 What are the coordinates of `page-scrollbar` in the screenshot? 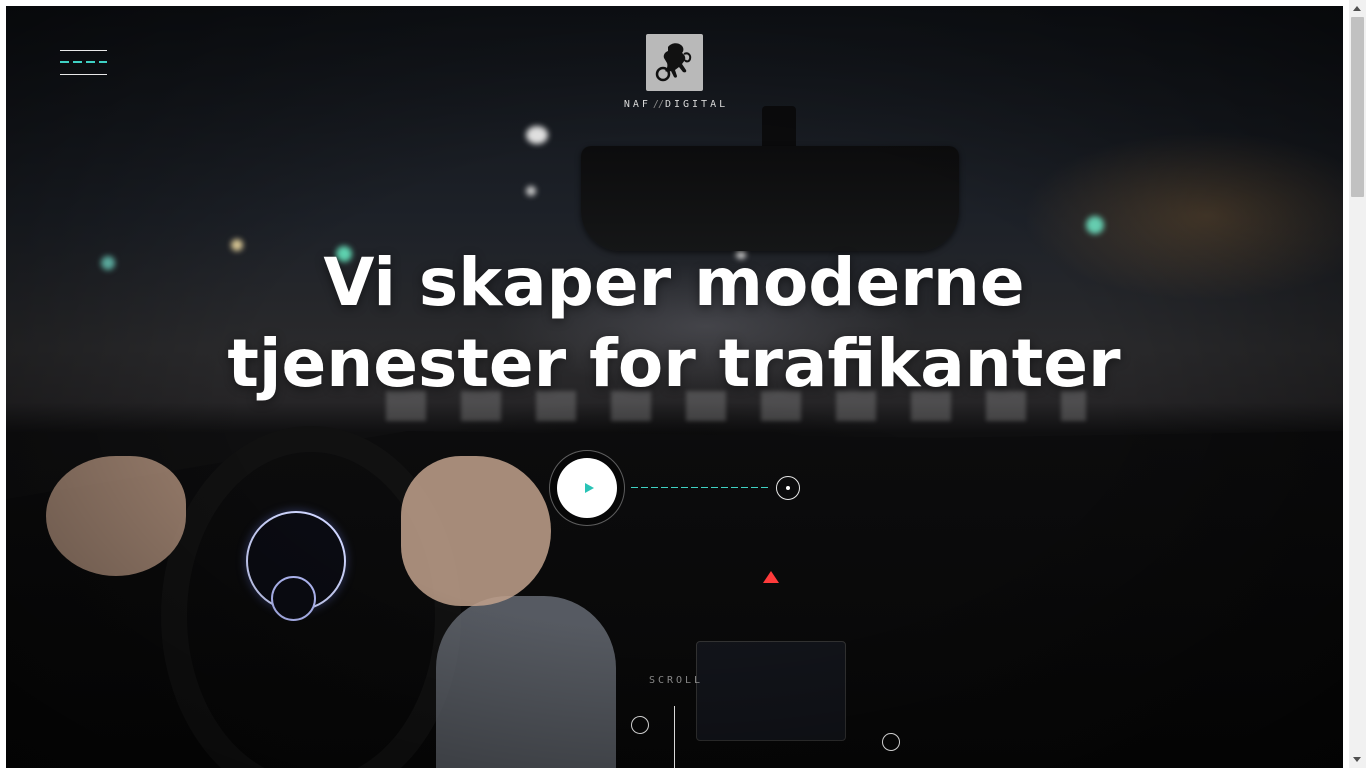 It's located at (1357, 384).